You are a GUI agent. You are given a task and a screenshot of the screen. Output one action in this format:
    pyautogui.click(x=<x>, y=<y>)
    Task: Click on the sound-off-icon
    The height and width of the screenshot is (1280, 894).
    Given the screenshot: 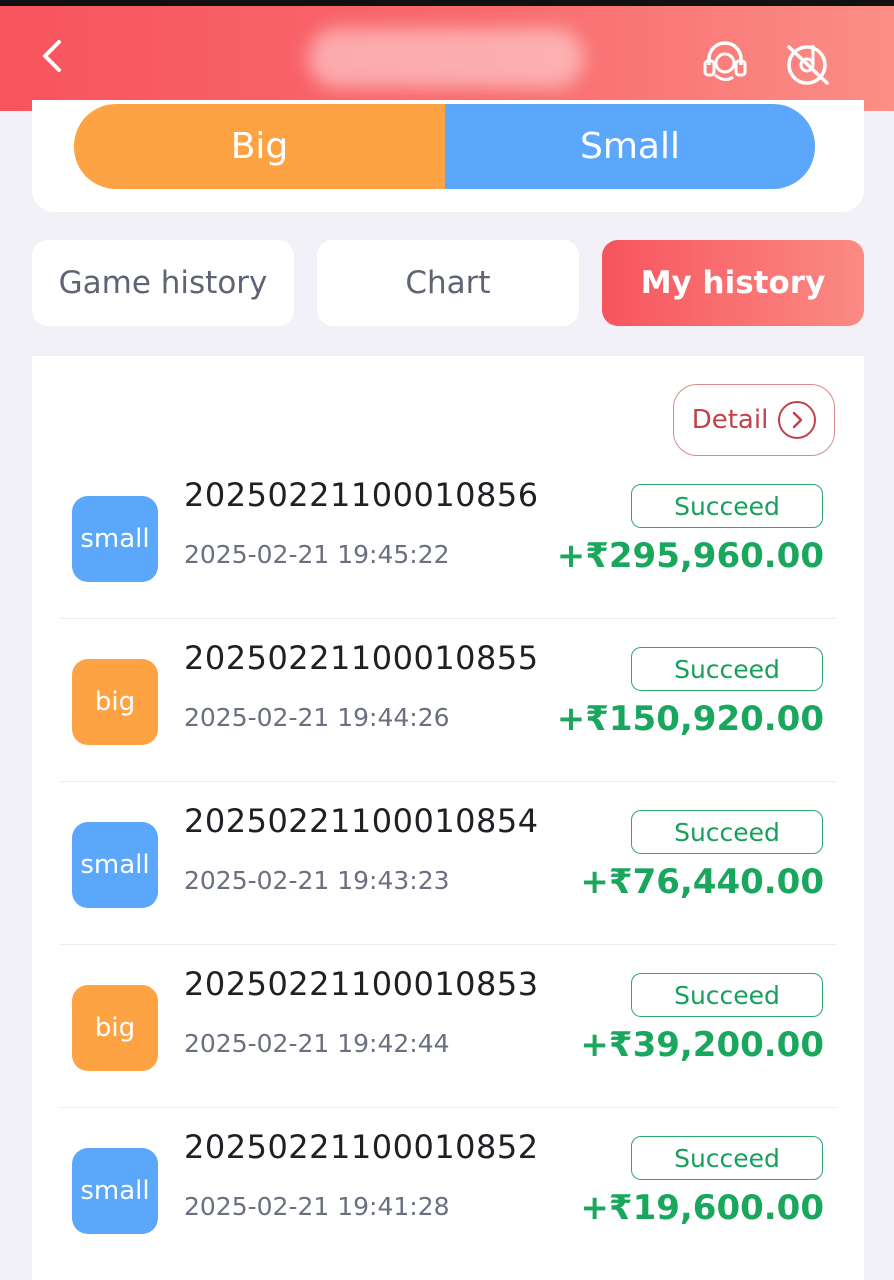 What is the action you would take?
    pyautogui.click(x=808, y=65)
    